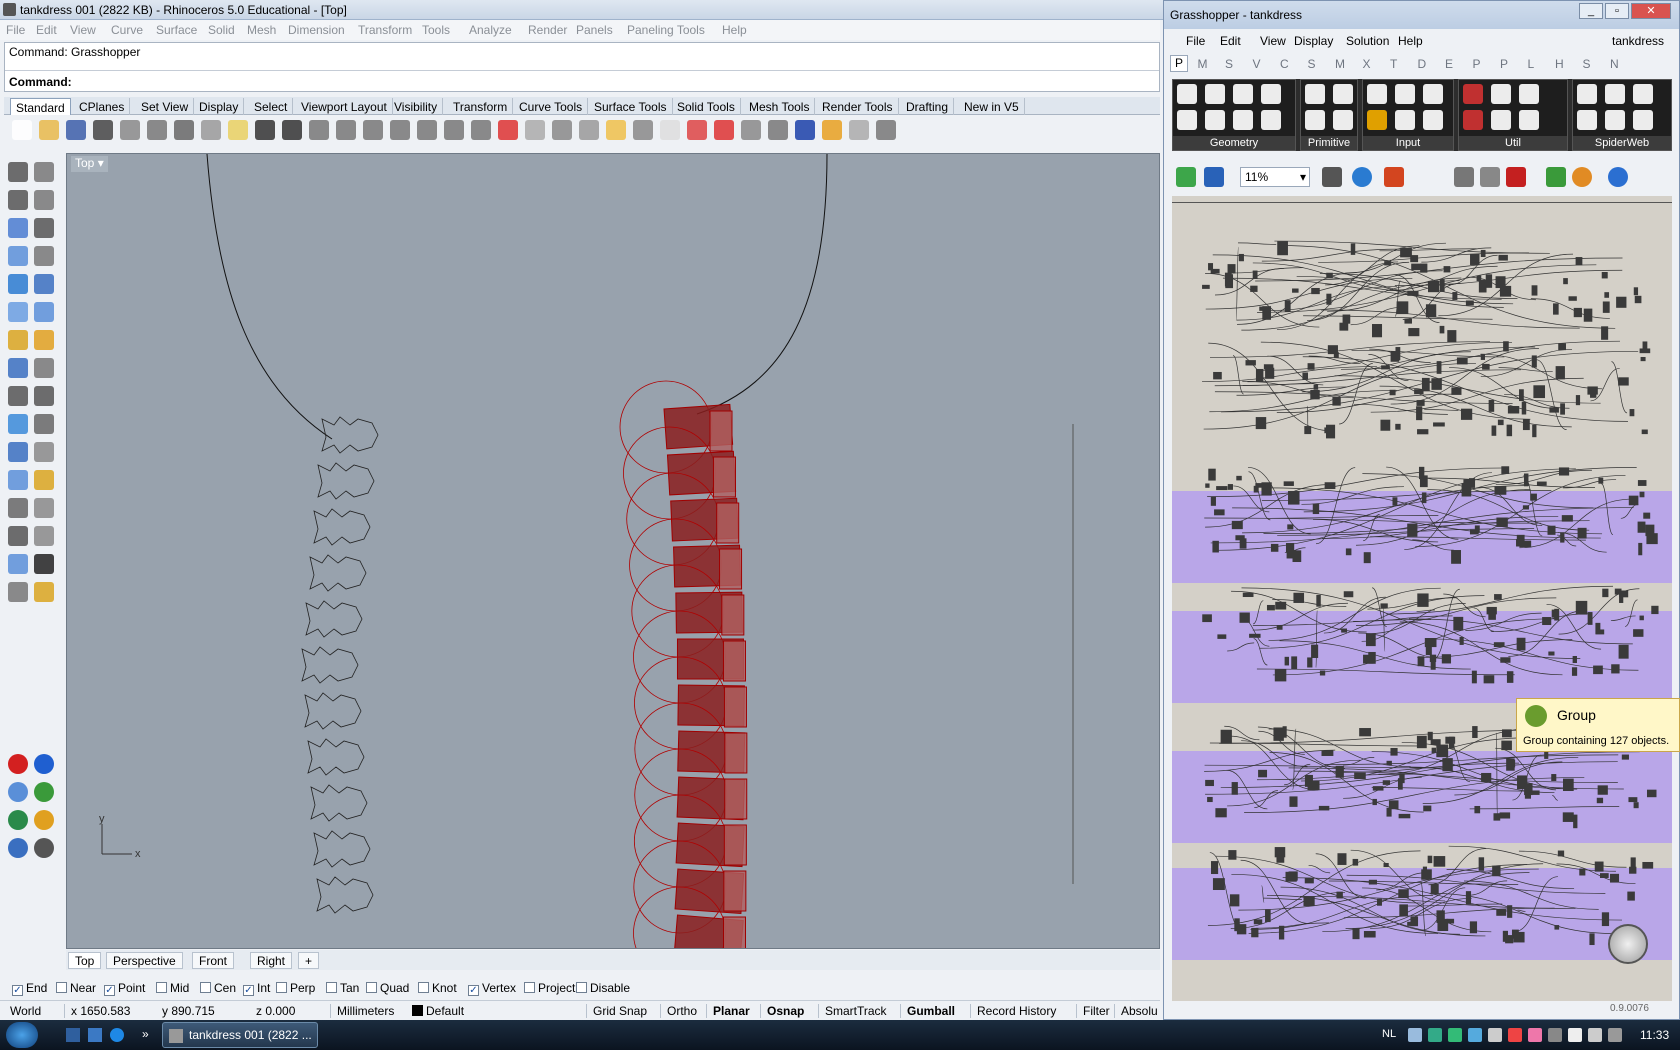 The image size is (1680, 1050). I want to click on osnap-vertex: ✓ Vertex, so click(492, 988).